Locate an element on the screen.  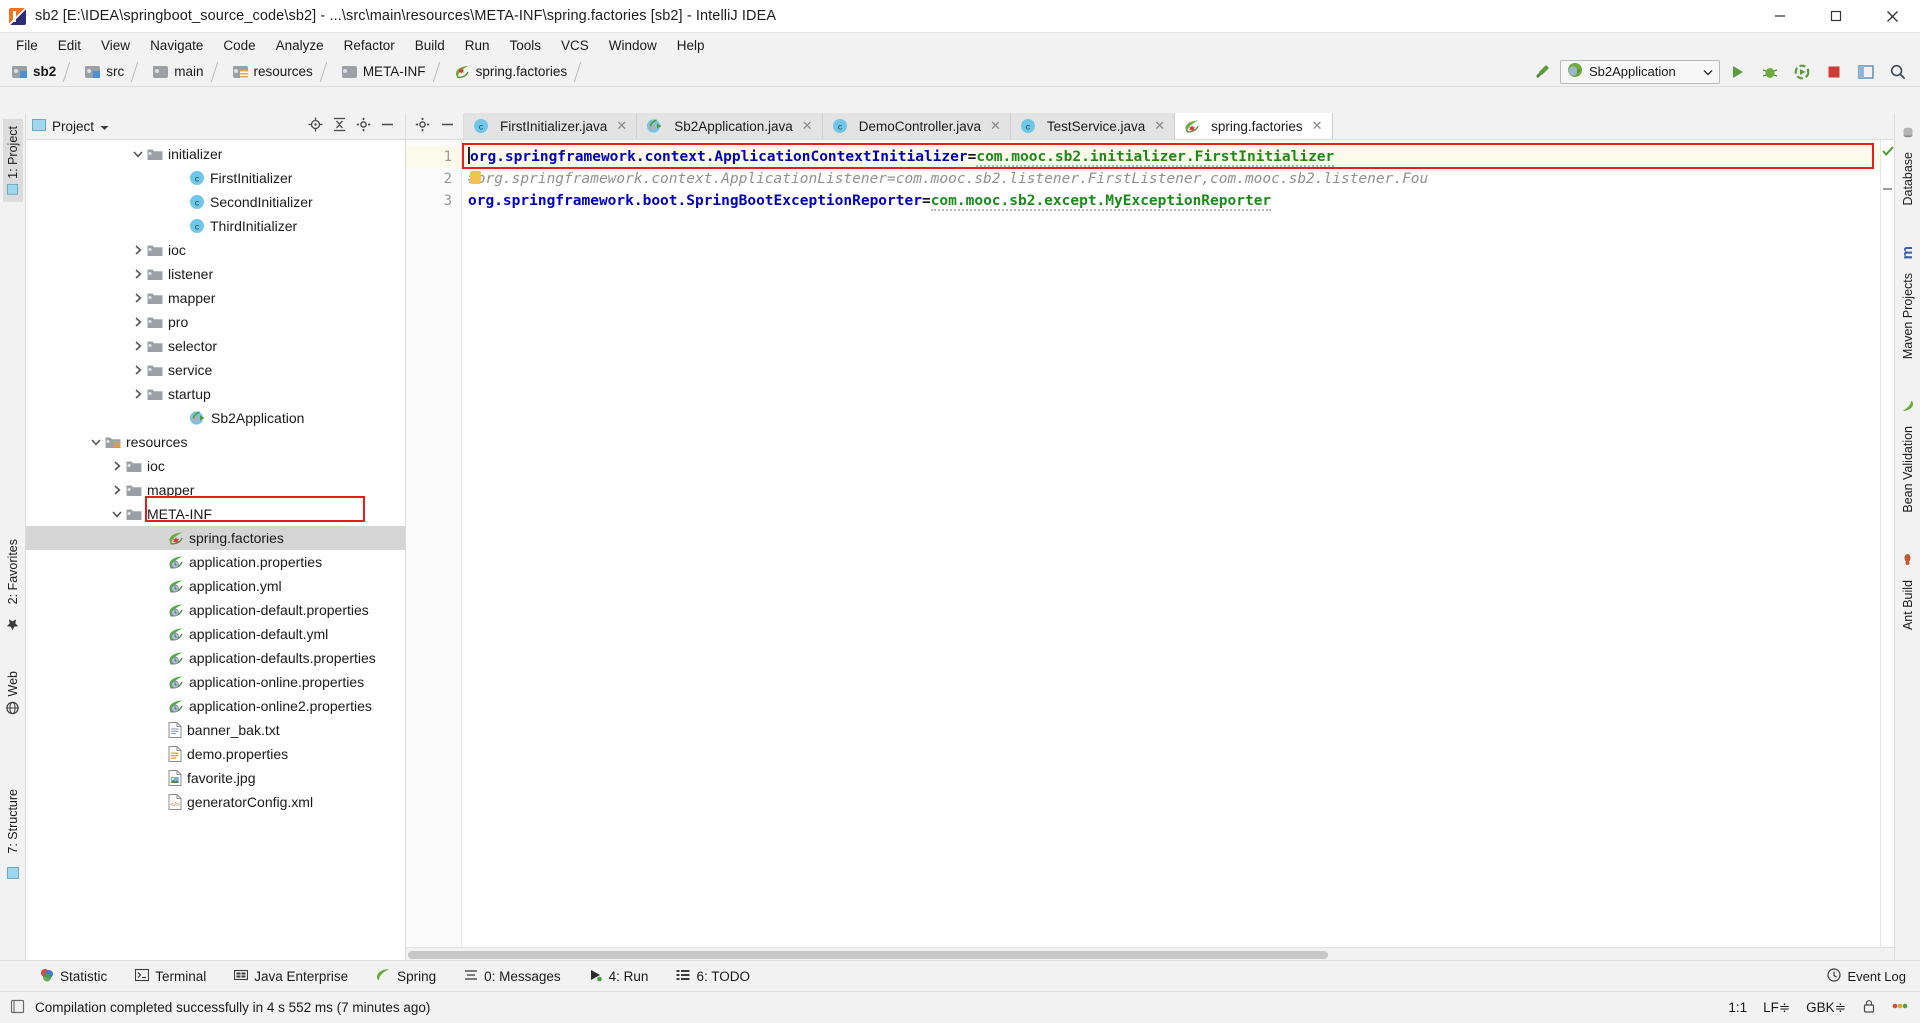
editor-tab-firstinitializer-java: c FirstInitializer.java ✕ is located at coordinates (551, 126).